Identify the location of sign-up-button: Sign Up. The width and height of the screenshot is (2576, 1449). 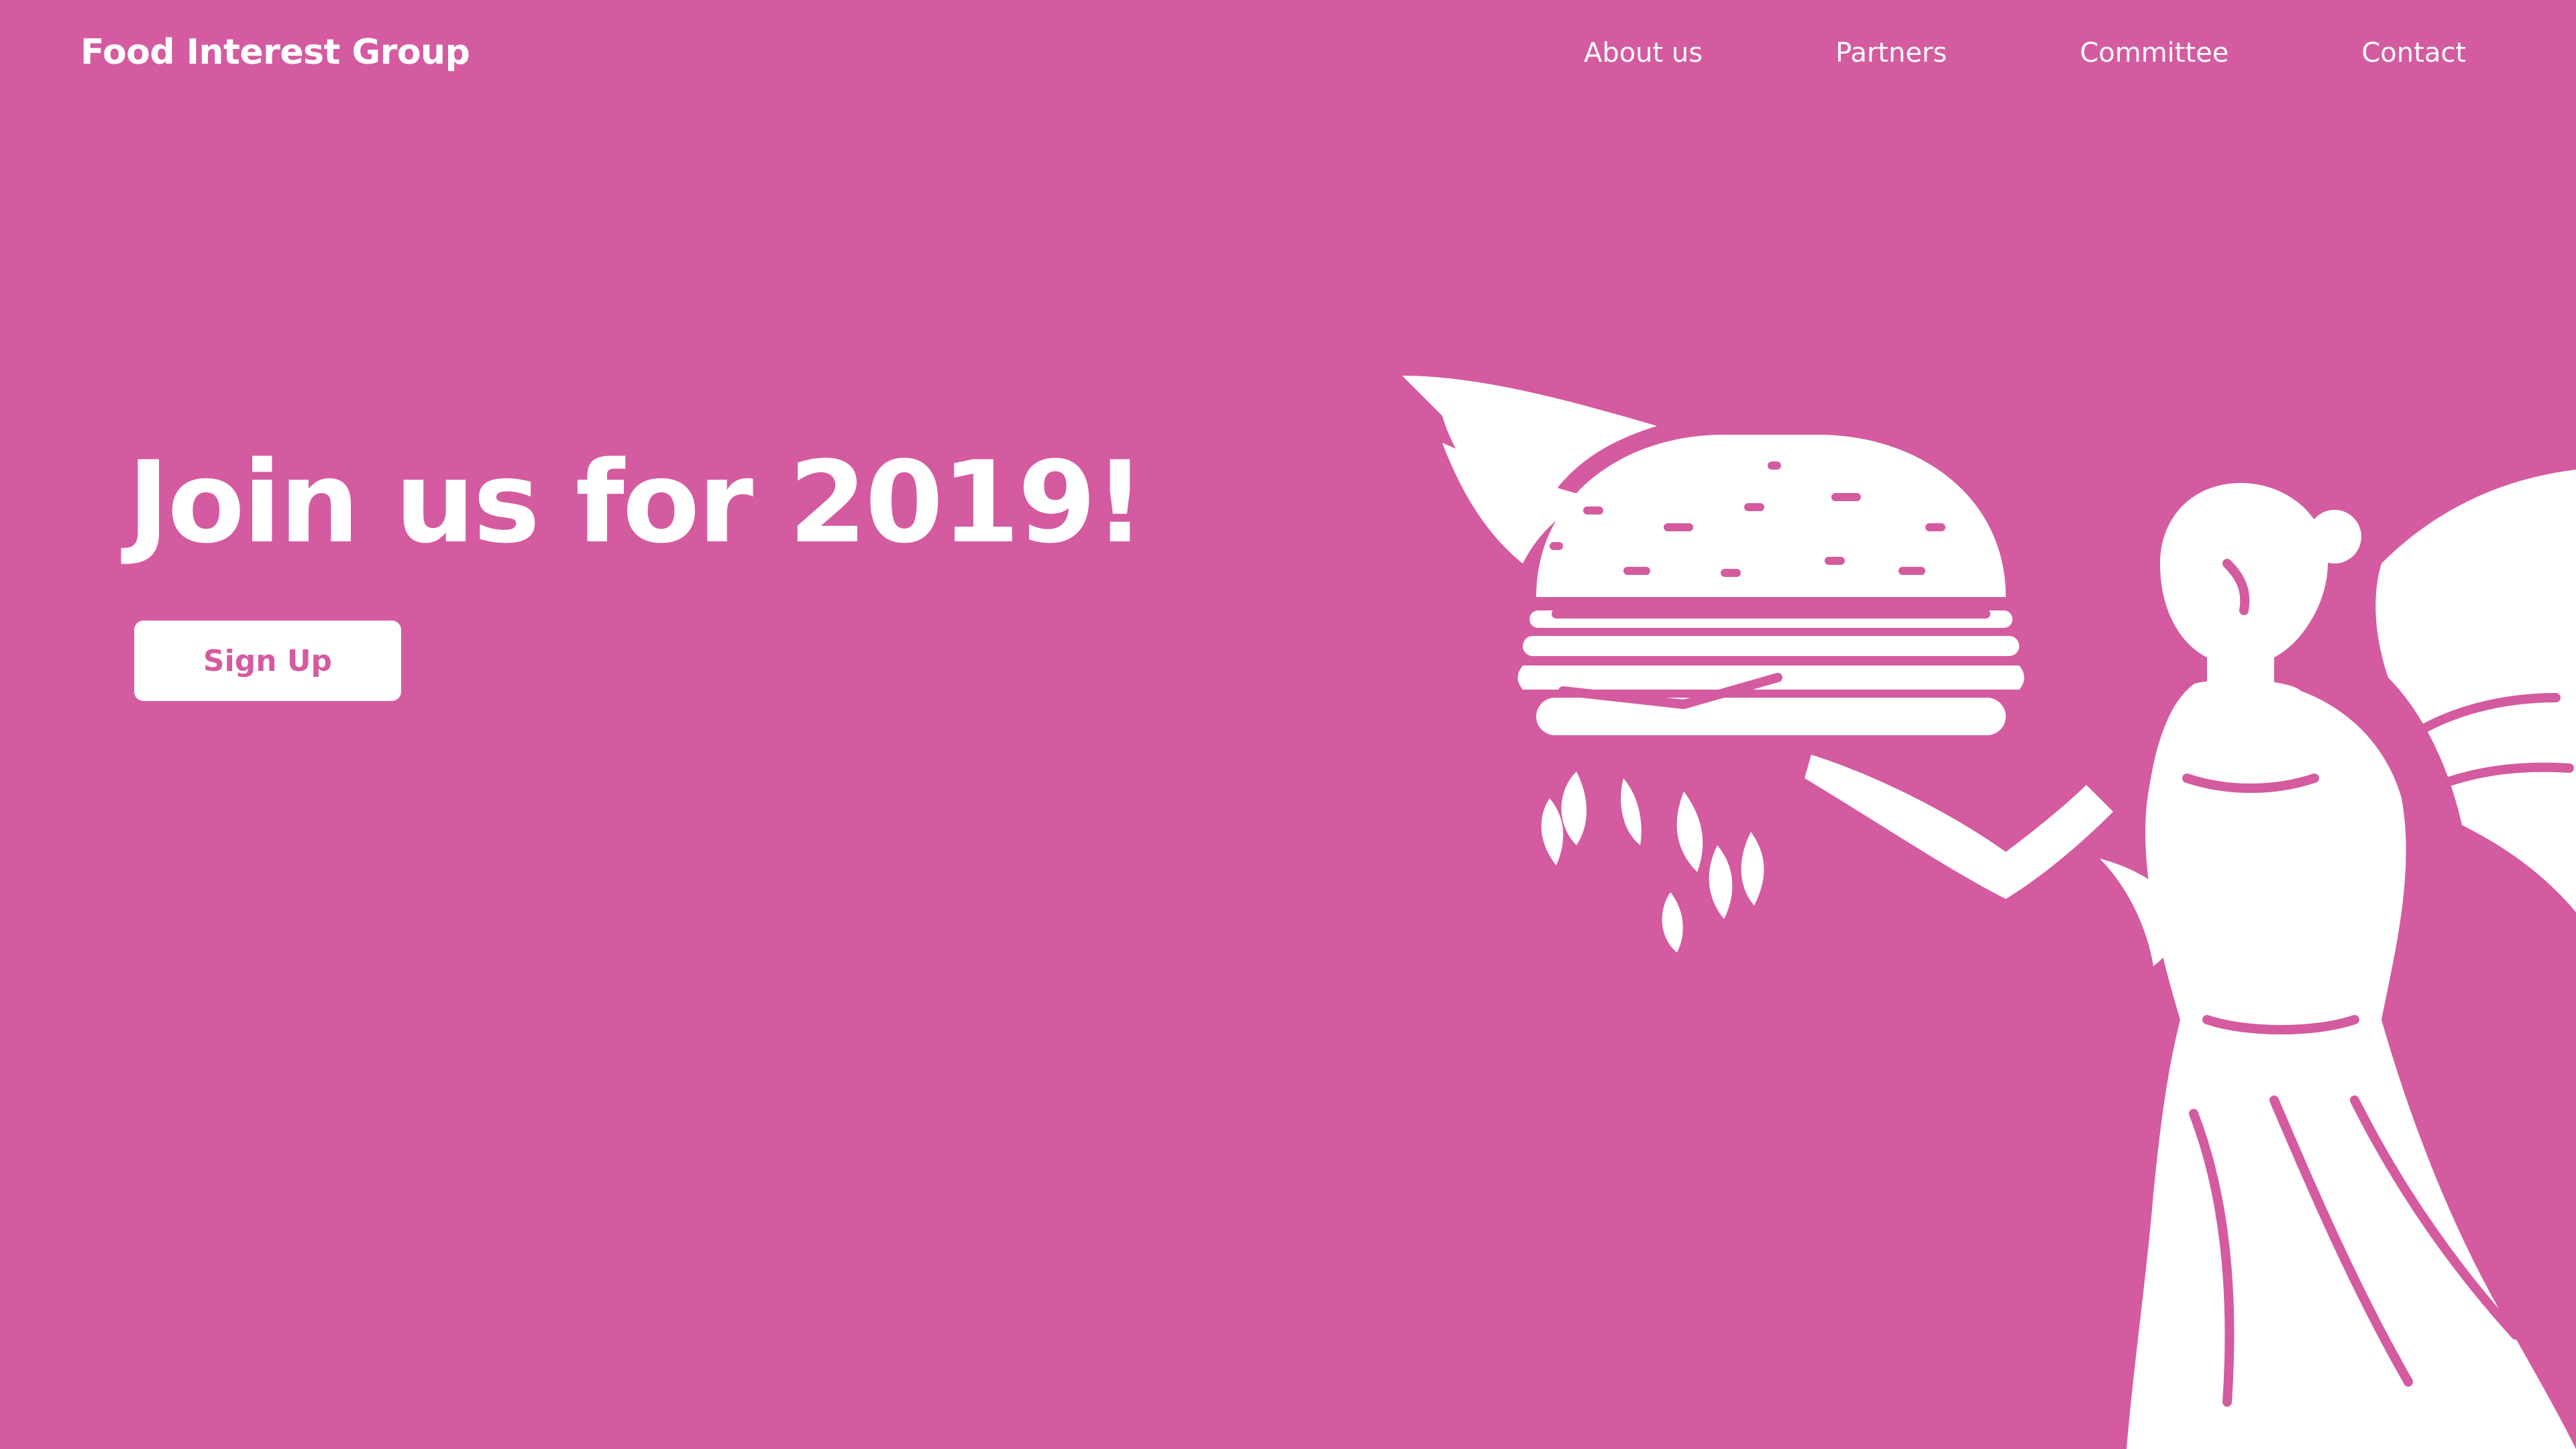
(267, 661).